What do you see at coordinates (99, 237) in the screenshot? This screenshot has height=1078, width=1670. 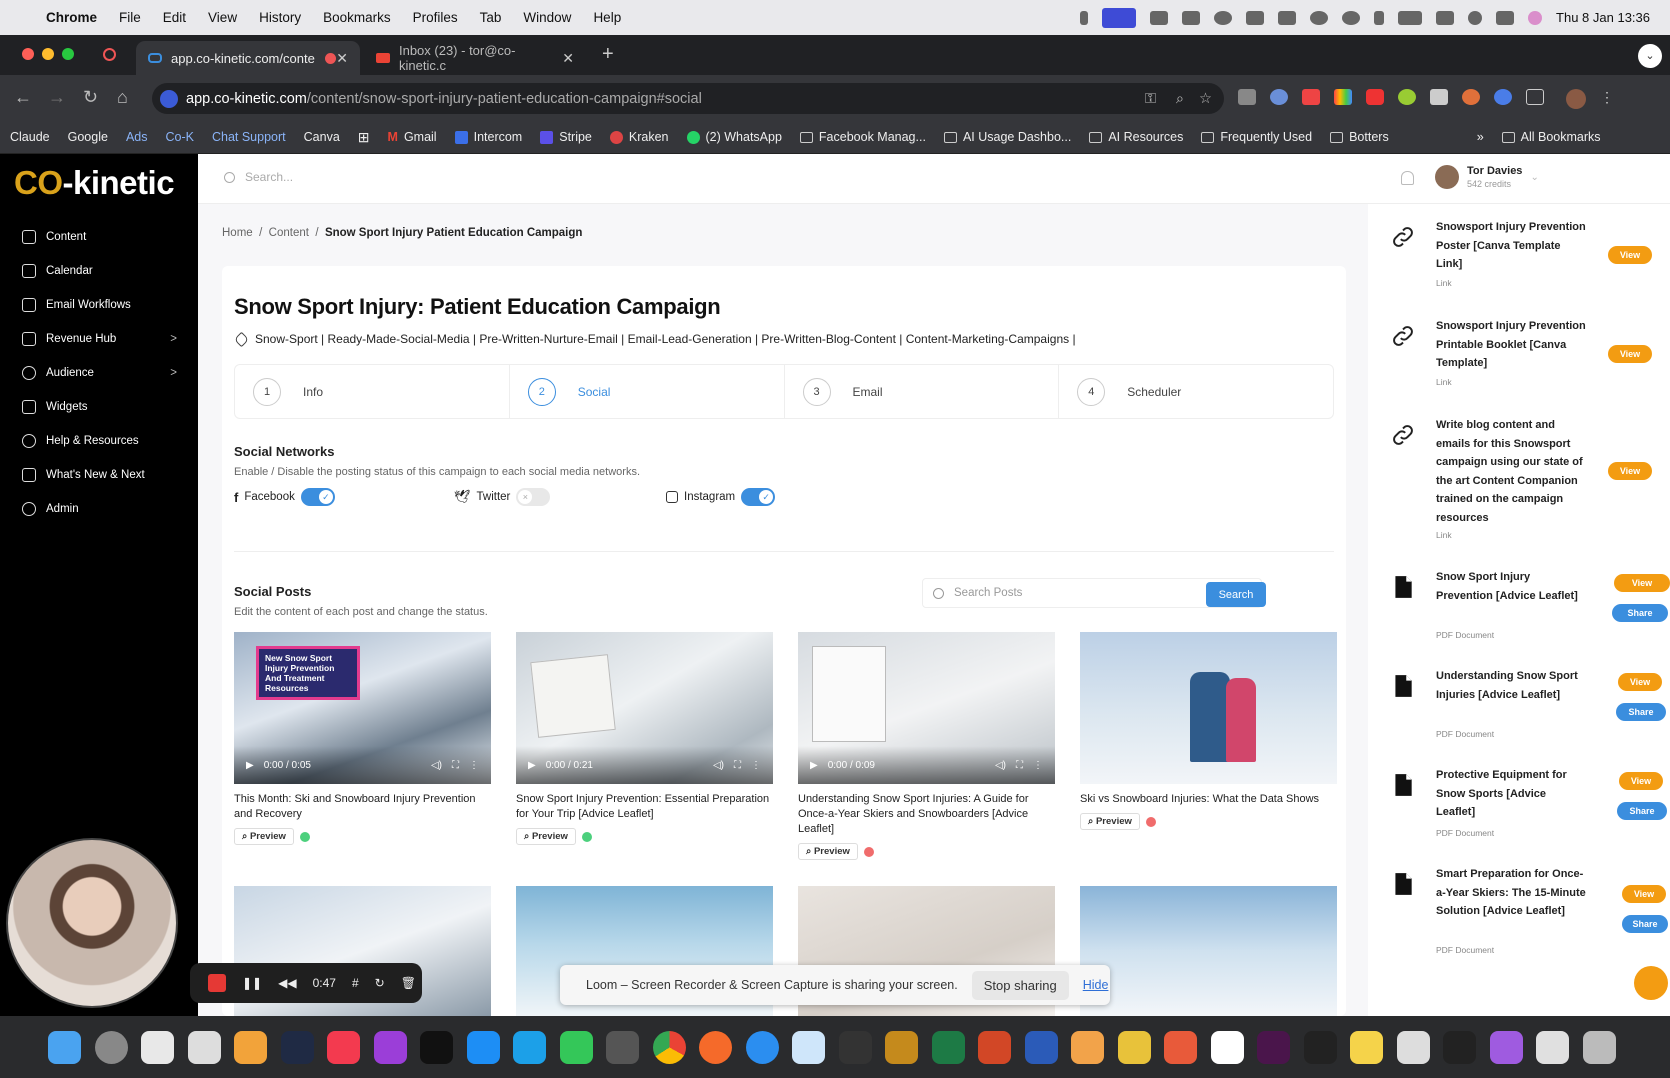 I see `sidebar-item-content: Content` at bounding box center [99, 237].